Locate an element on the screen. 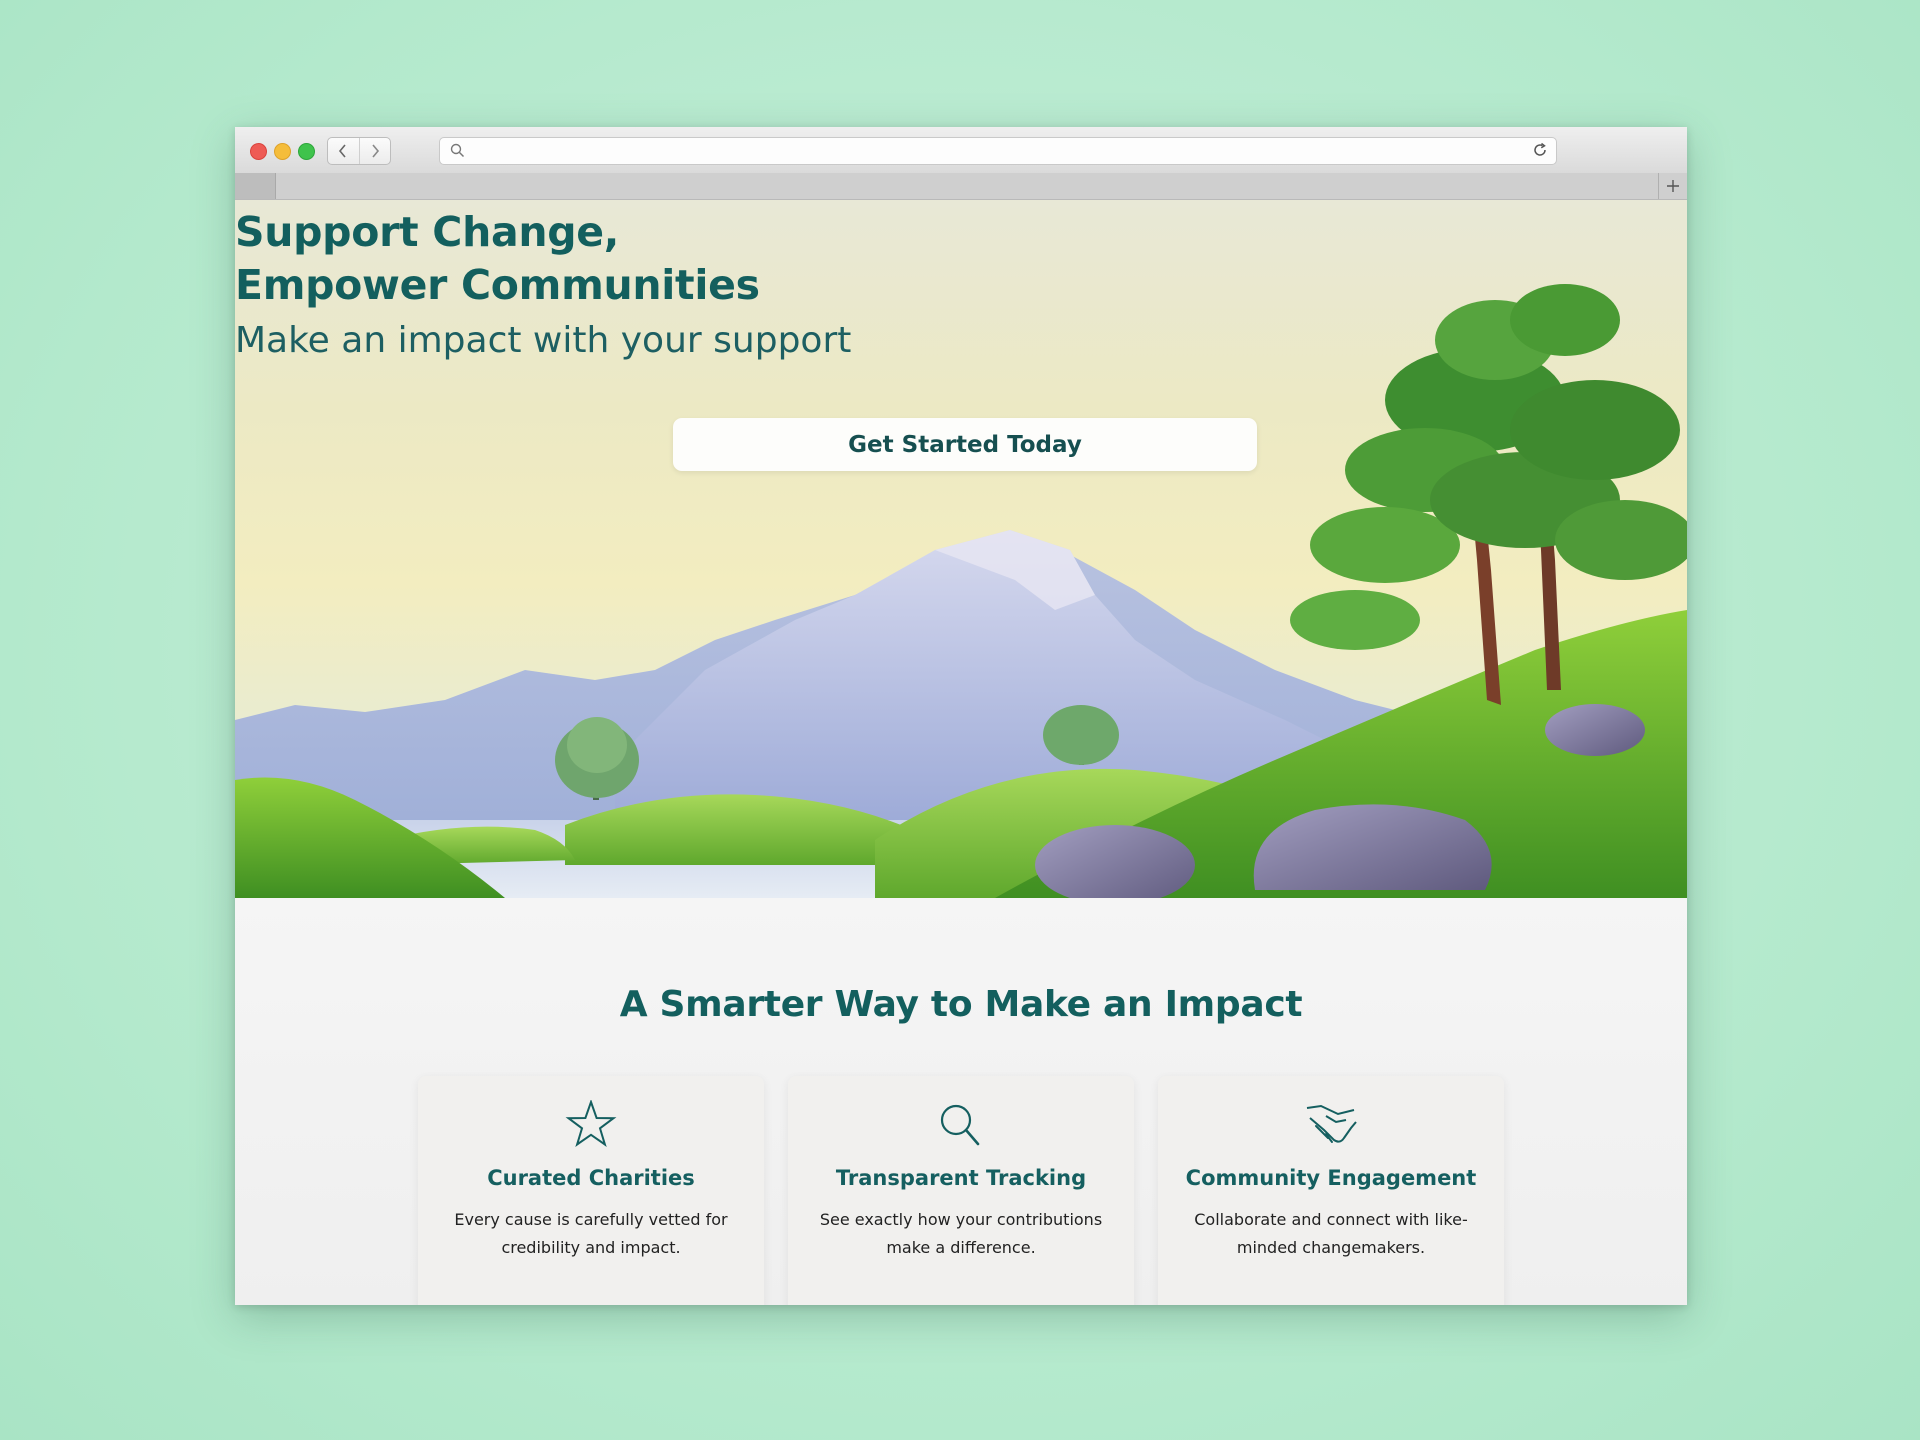 Image resolution: width=1920 pixels, height=1440 pixels. tab is located at coordinates (255, 186).